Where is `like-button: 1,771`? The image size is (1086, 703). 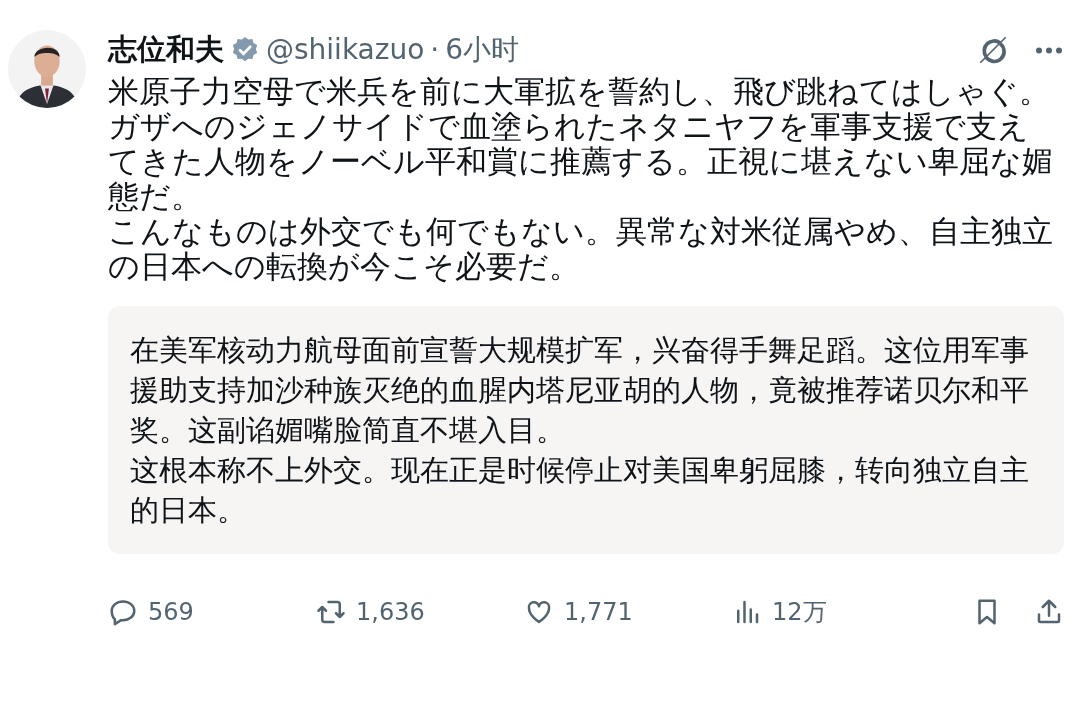
like-button: 1,771 is located at coordinates (628, 612).